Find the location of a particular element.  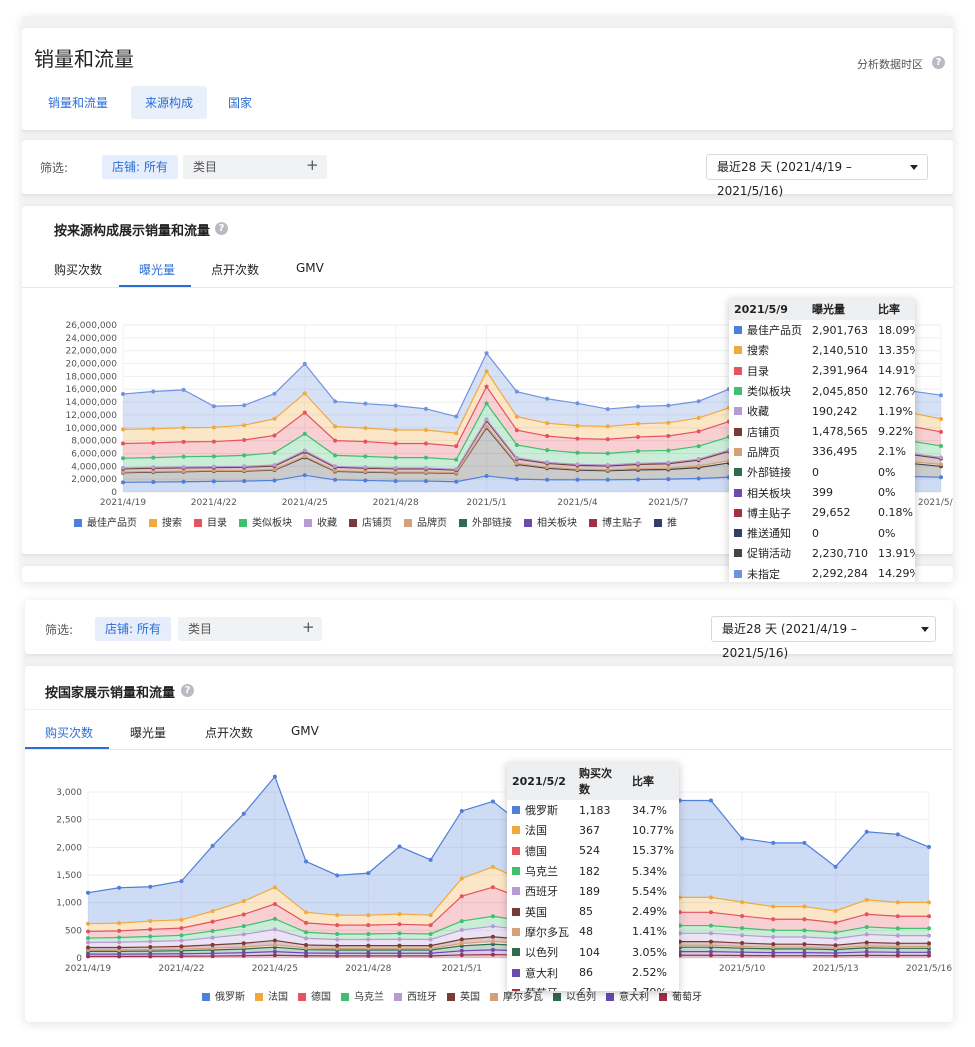

data-point-法国 is located at coordinates (461, 878).